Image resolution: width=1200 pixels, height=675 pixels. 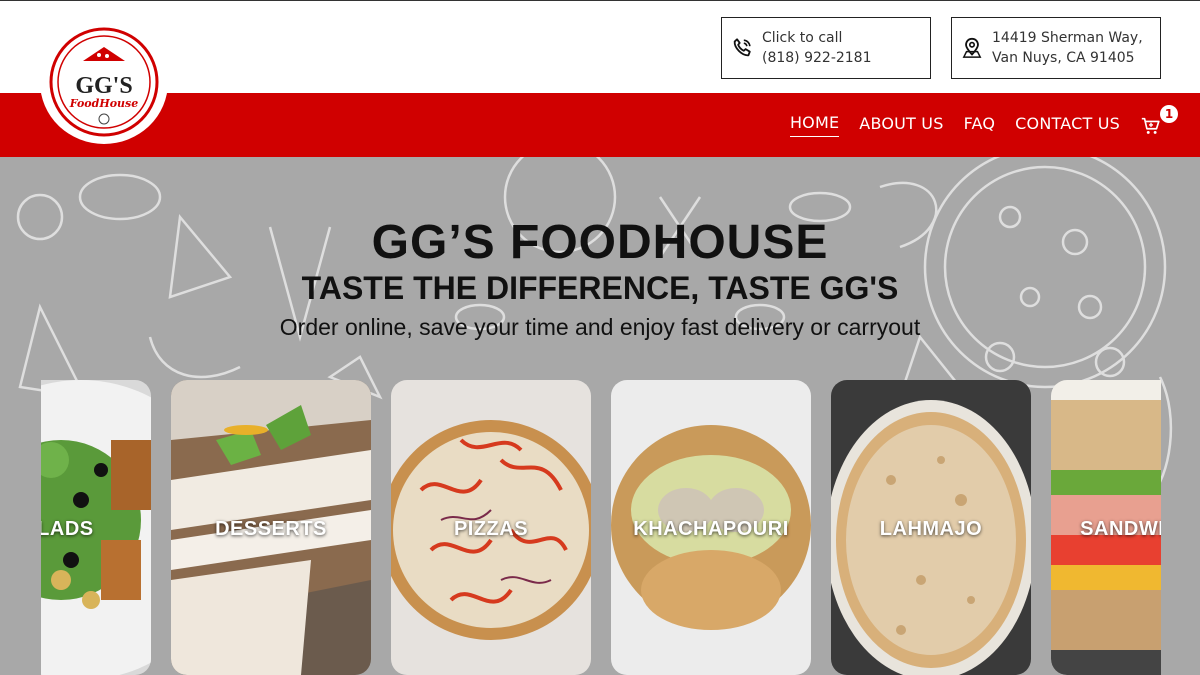 What do you see at coordinates (742, 48) in the screenshot?
I see `phone-icon` at bounding box center [742, 48].